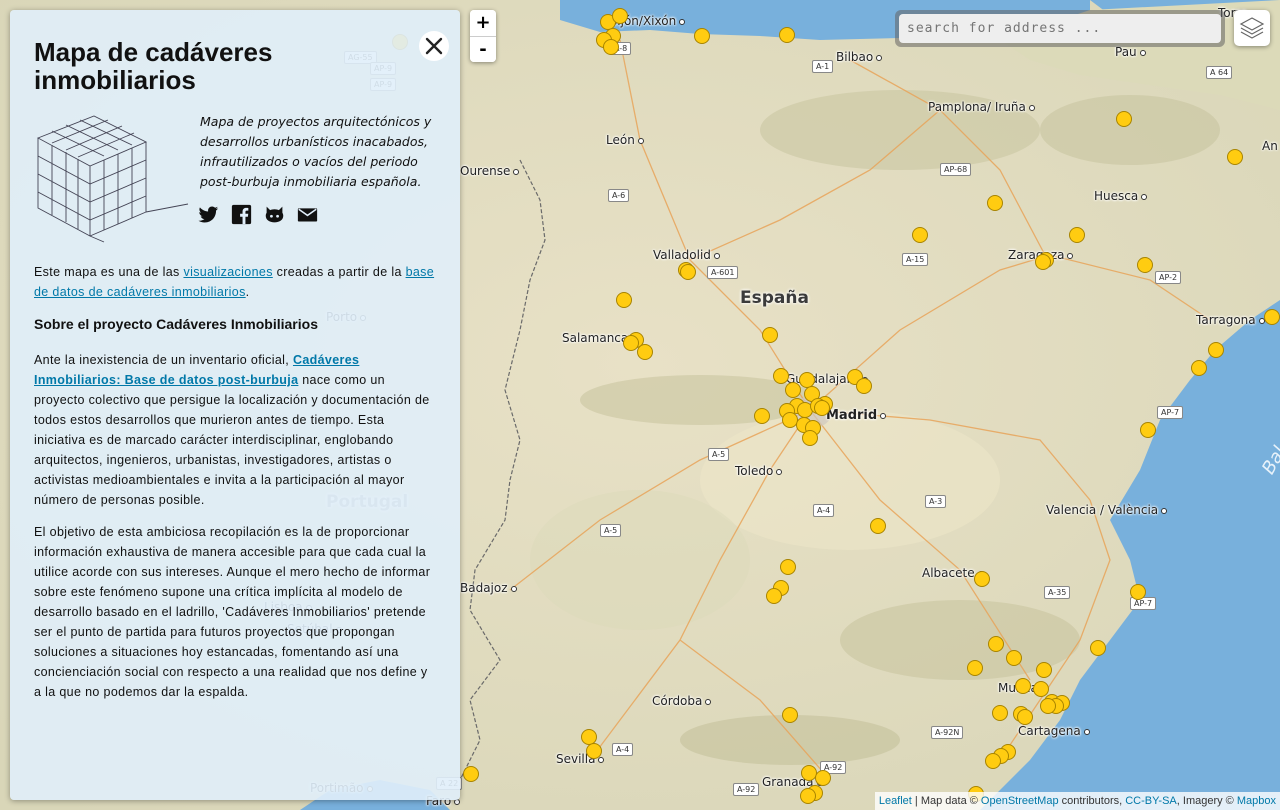 Image resolution: width=1280 pixels, height=810 pixels. I want to click on attribution-text: , Imagery ©, so click(1206, 801).